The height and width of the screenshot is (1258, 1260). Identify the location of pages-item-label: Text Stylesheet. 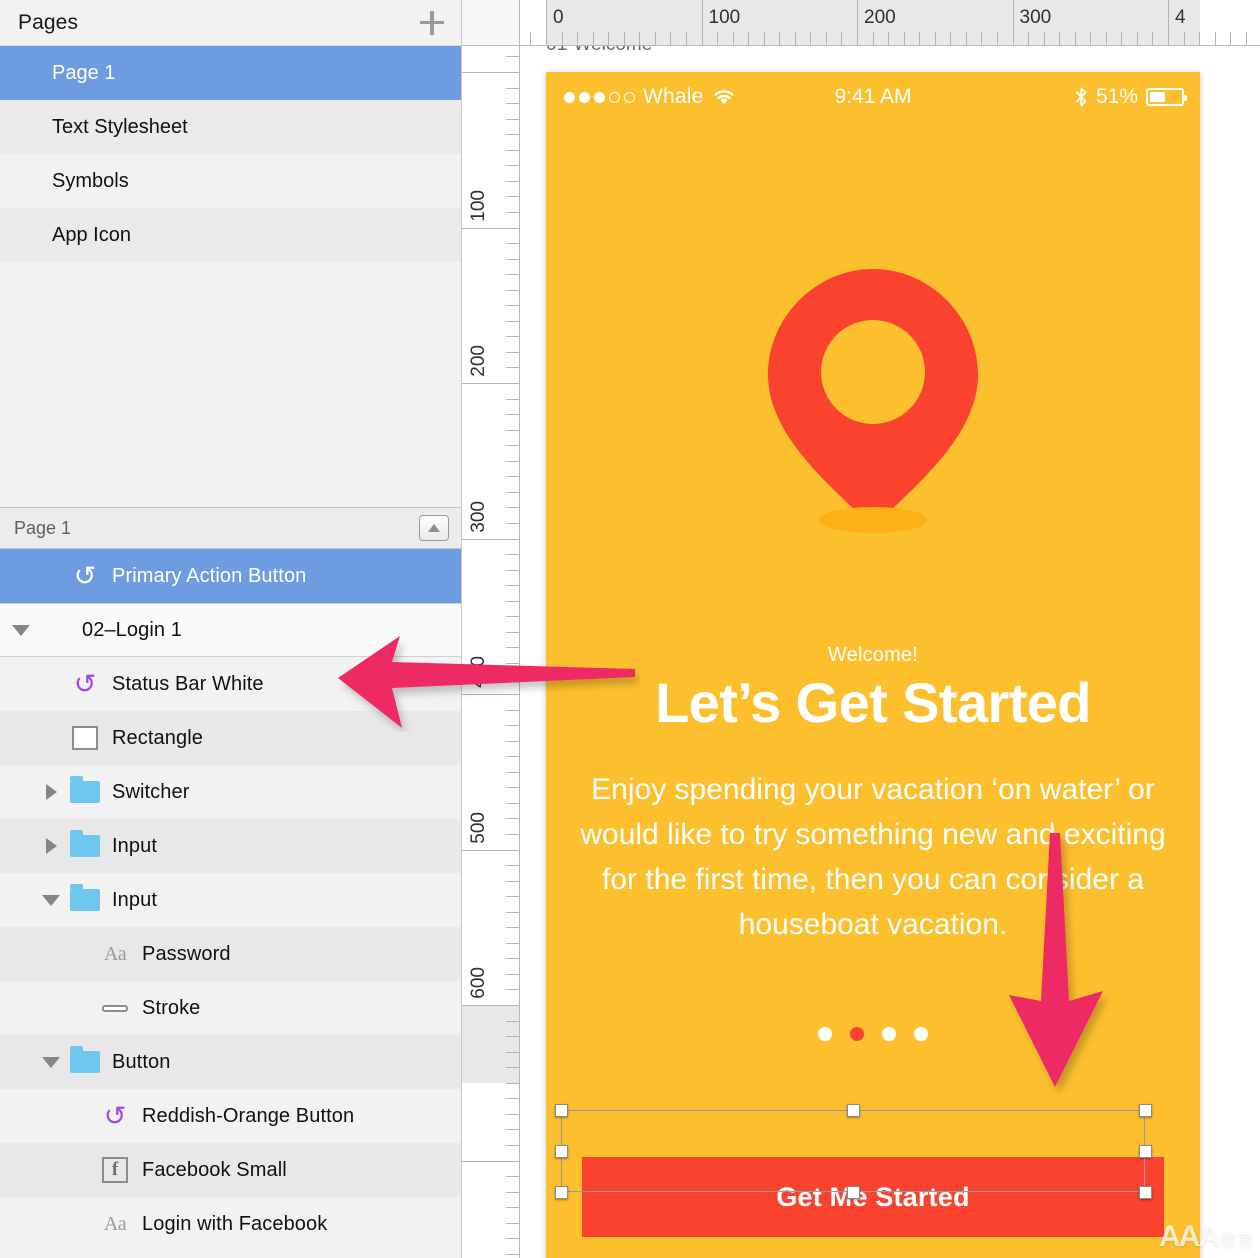
(120, 126).